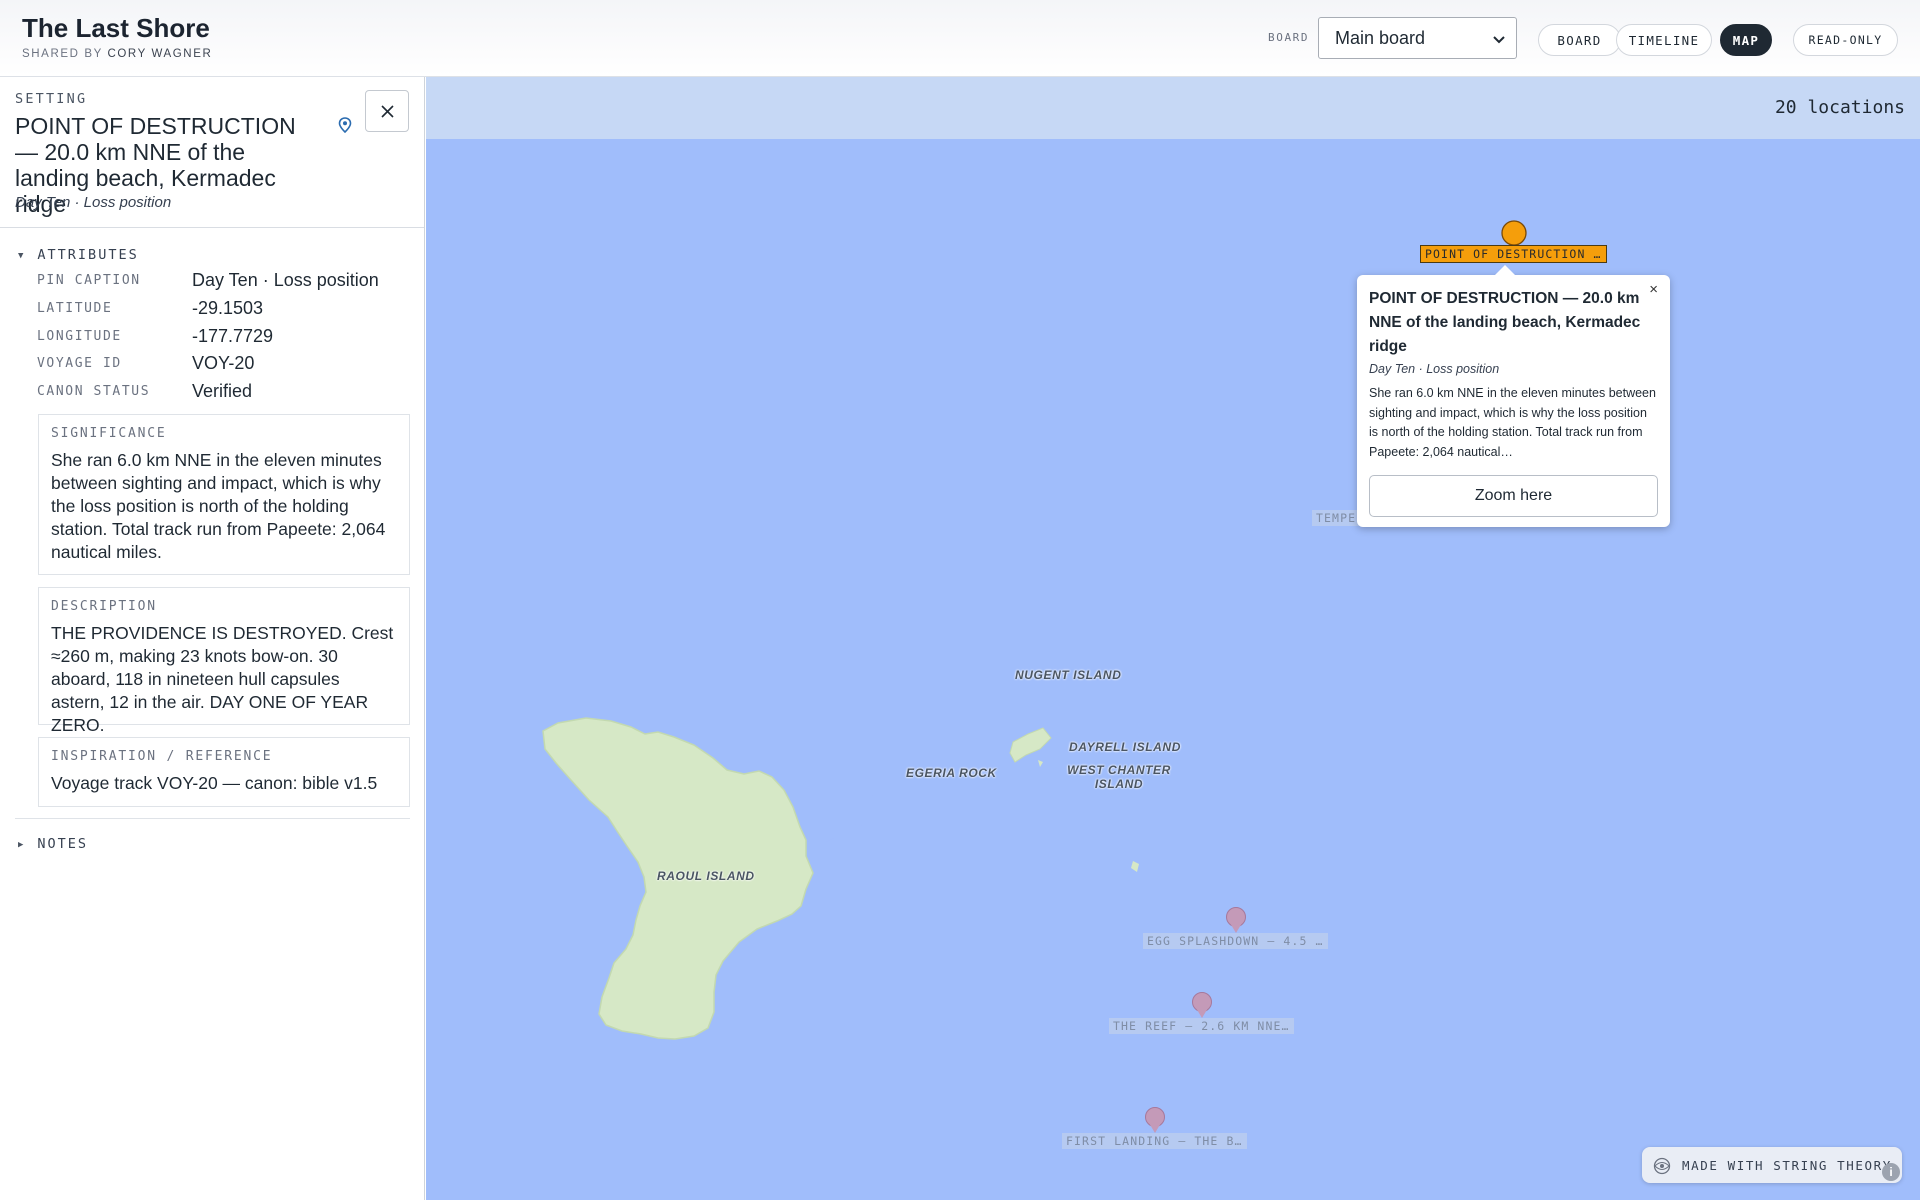 The height and width of the screenshot is (1200, 1920). Describe the element at coordinates (833, 845) in the screenshot. I see `small-lake` at that location.